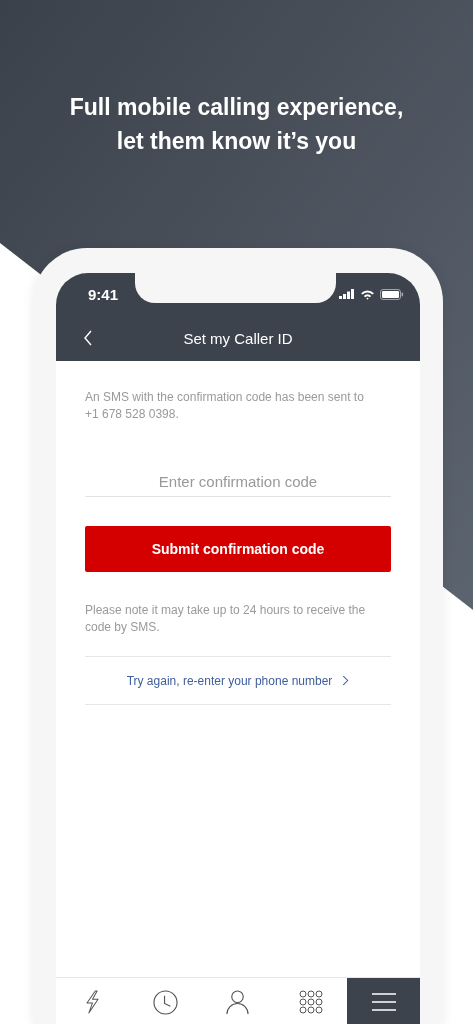  Describe the element at coordinates (238, 680) in the screenshot. I see `retry-link: Try again, re-enter your phone number` at that location.